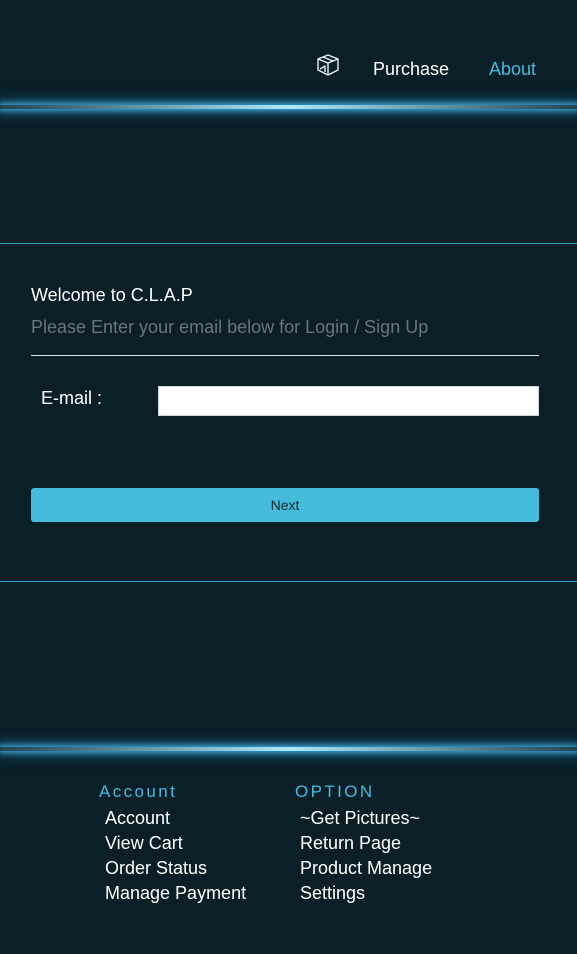 The image size is (577, 954). What do you see at coordinates (348, 401) in the screenshot?
I see `email-field` at bounding box center [348, 401].